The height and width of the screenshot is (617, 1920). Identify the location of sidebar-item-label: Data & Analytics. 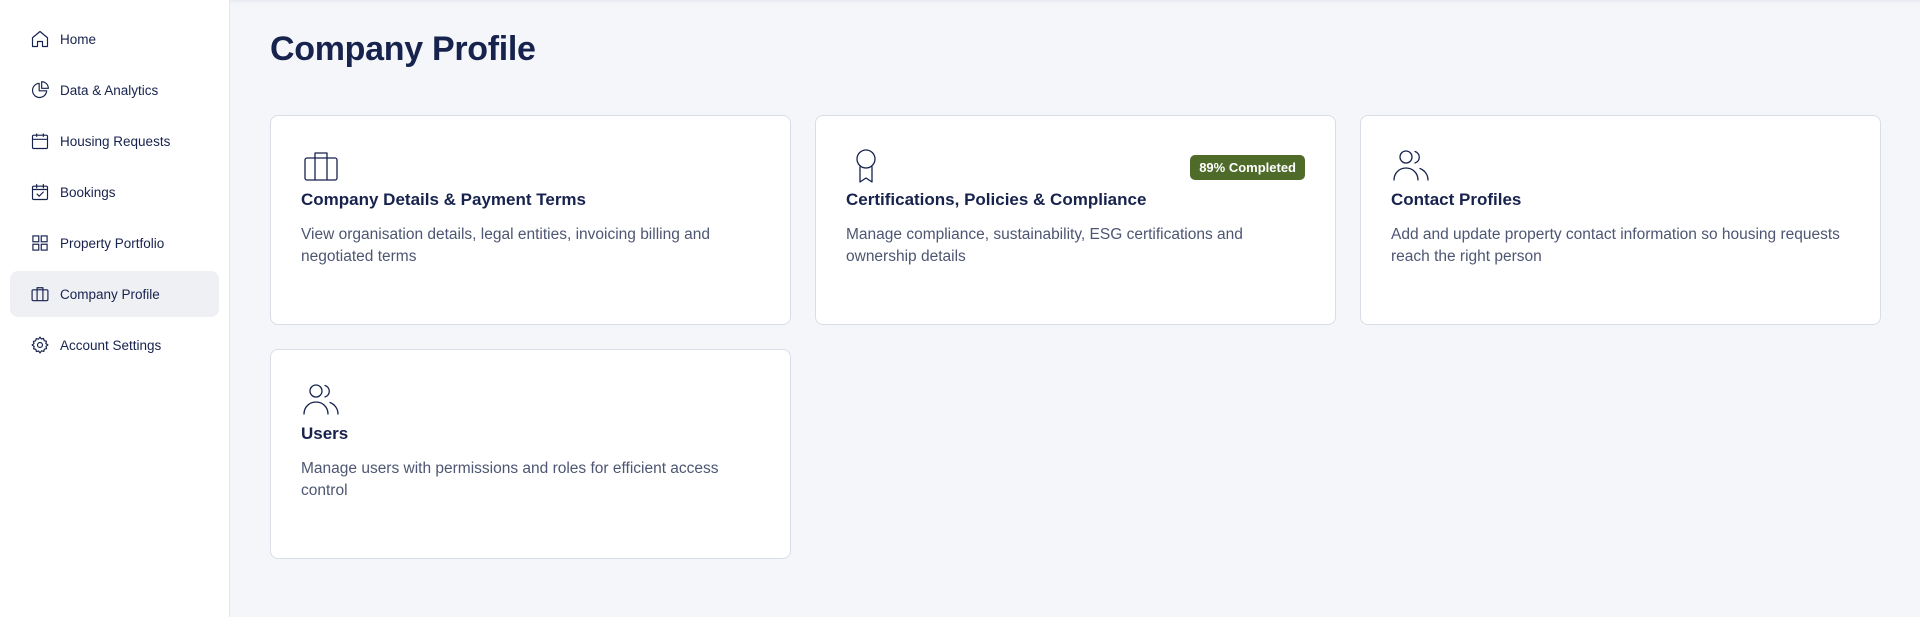
(109, 90).